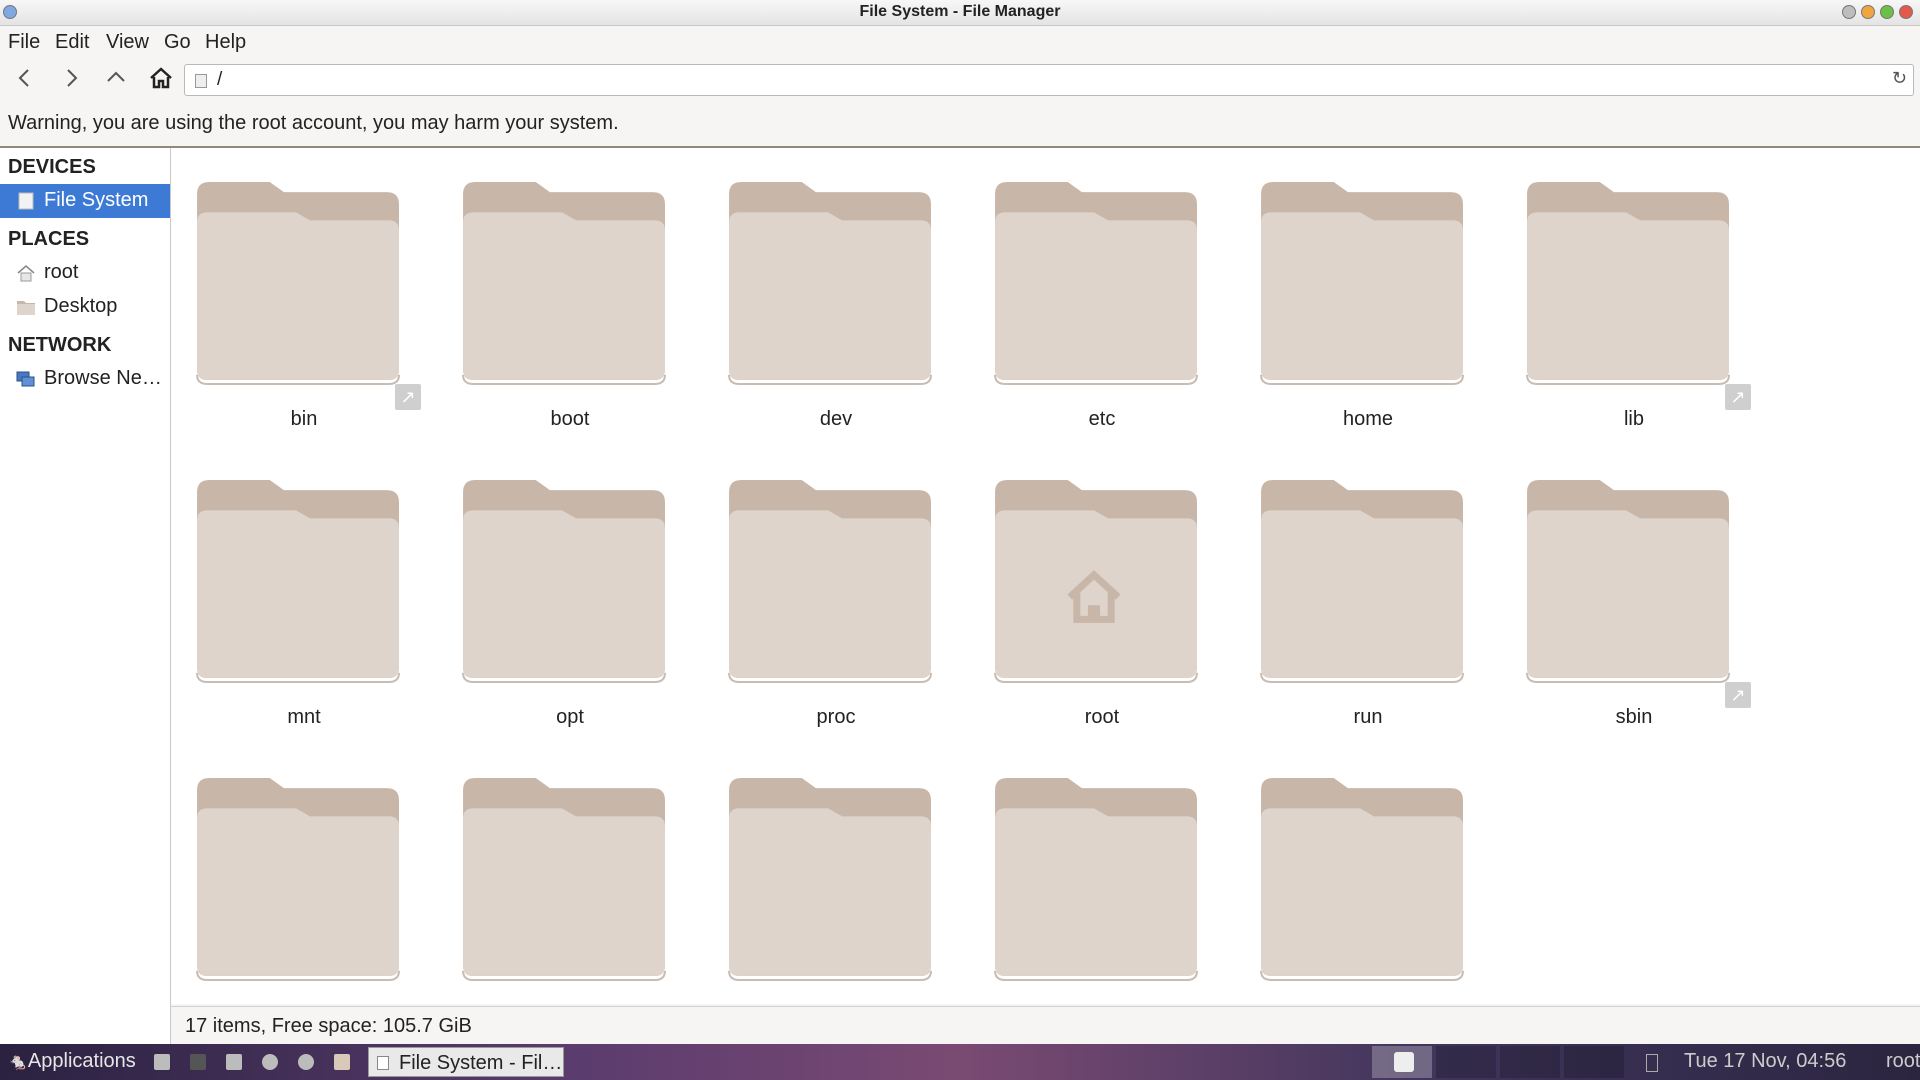 Image resolution: width=1920 pixels, height=1080 pixels. I want to click on applications-menu: 🐁Applications, so click(72, 1061).